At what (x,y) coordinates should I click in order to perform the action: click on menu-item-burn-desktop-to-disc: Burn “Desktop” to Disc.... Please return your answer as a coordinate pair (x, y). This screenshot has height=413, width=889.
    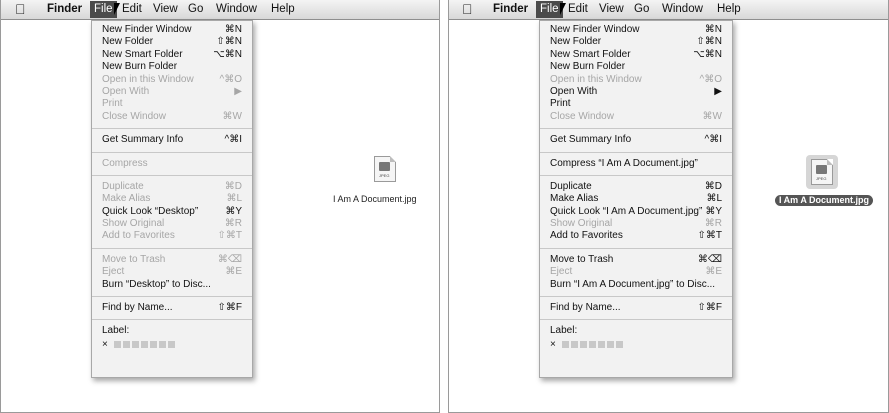
    Looking at the image, I should click on (172, 285).